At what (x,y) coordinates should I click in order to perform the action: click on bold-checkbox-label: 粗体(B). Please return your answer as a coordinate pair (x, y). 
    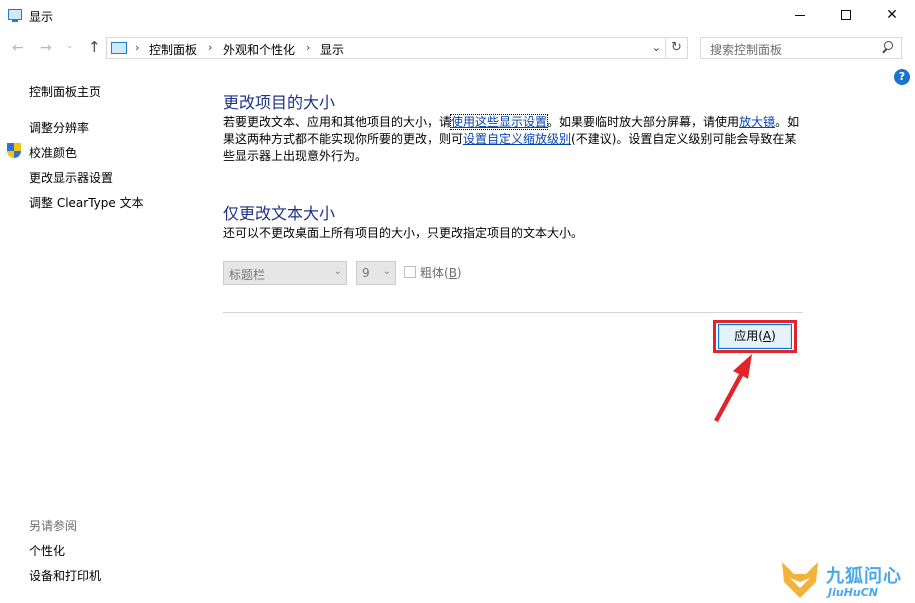
    Looking at the image, I should click on (441, 272).